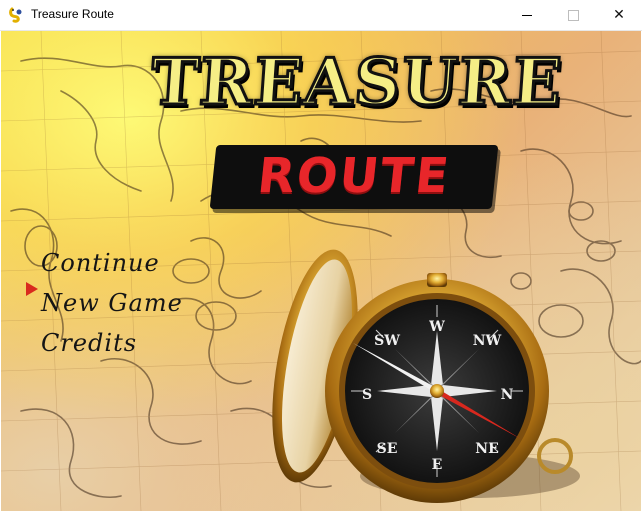  Describe the element at coordinates (437, 465) in the screenshot. I see `compass-letter: E` at that location.